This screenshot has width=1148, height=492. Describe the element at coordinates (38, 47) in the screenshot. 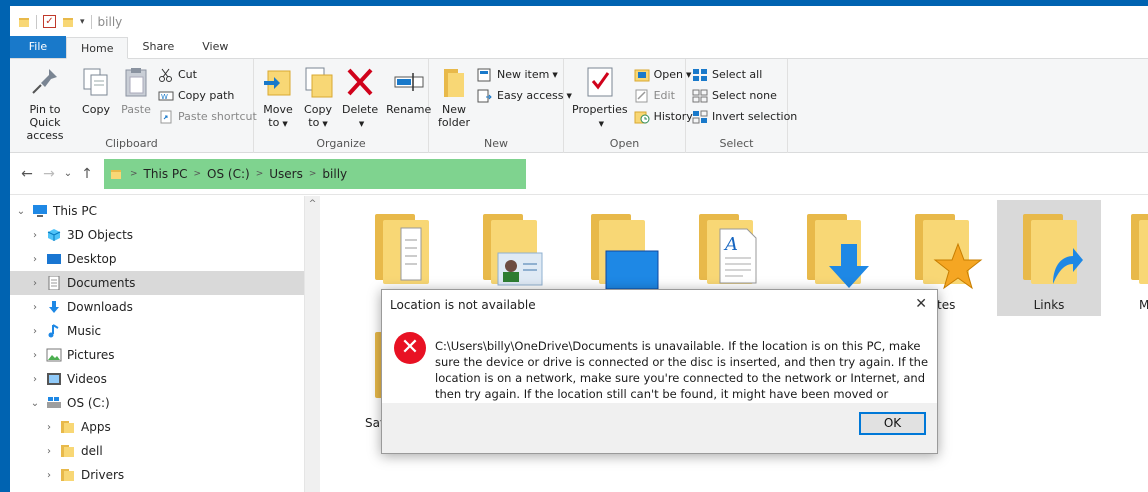

I see `tab-file: File` at that location.